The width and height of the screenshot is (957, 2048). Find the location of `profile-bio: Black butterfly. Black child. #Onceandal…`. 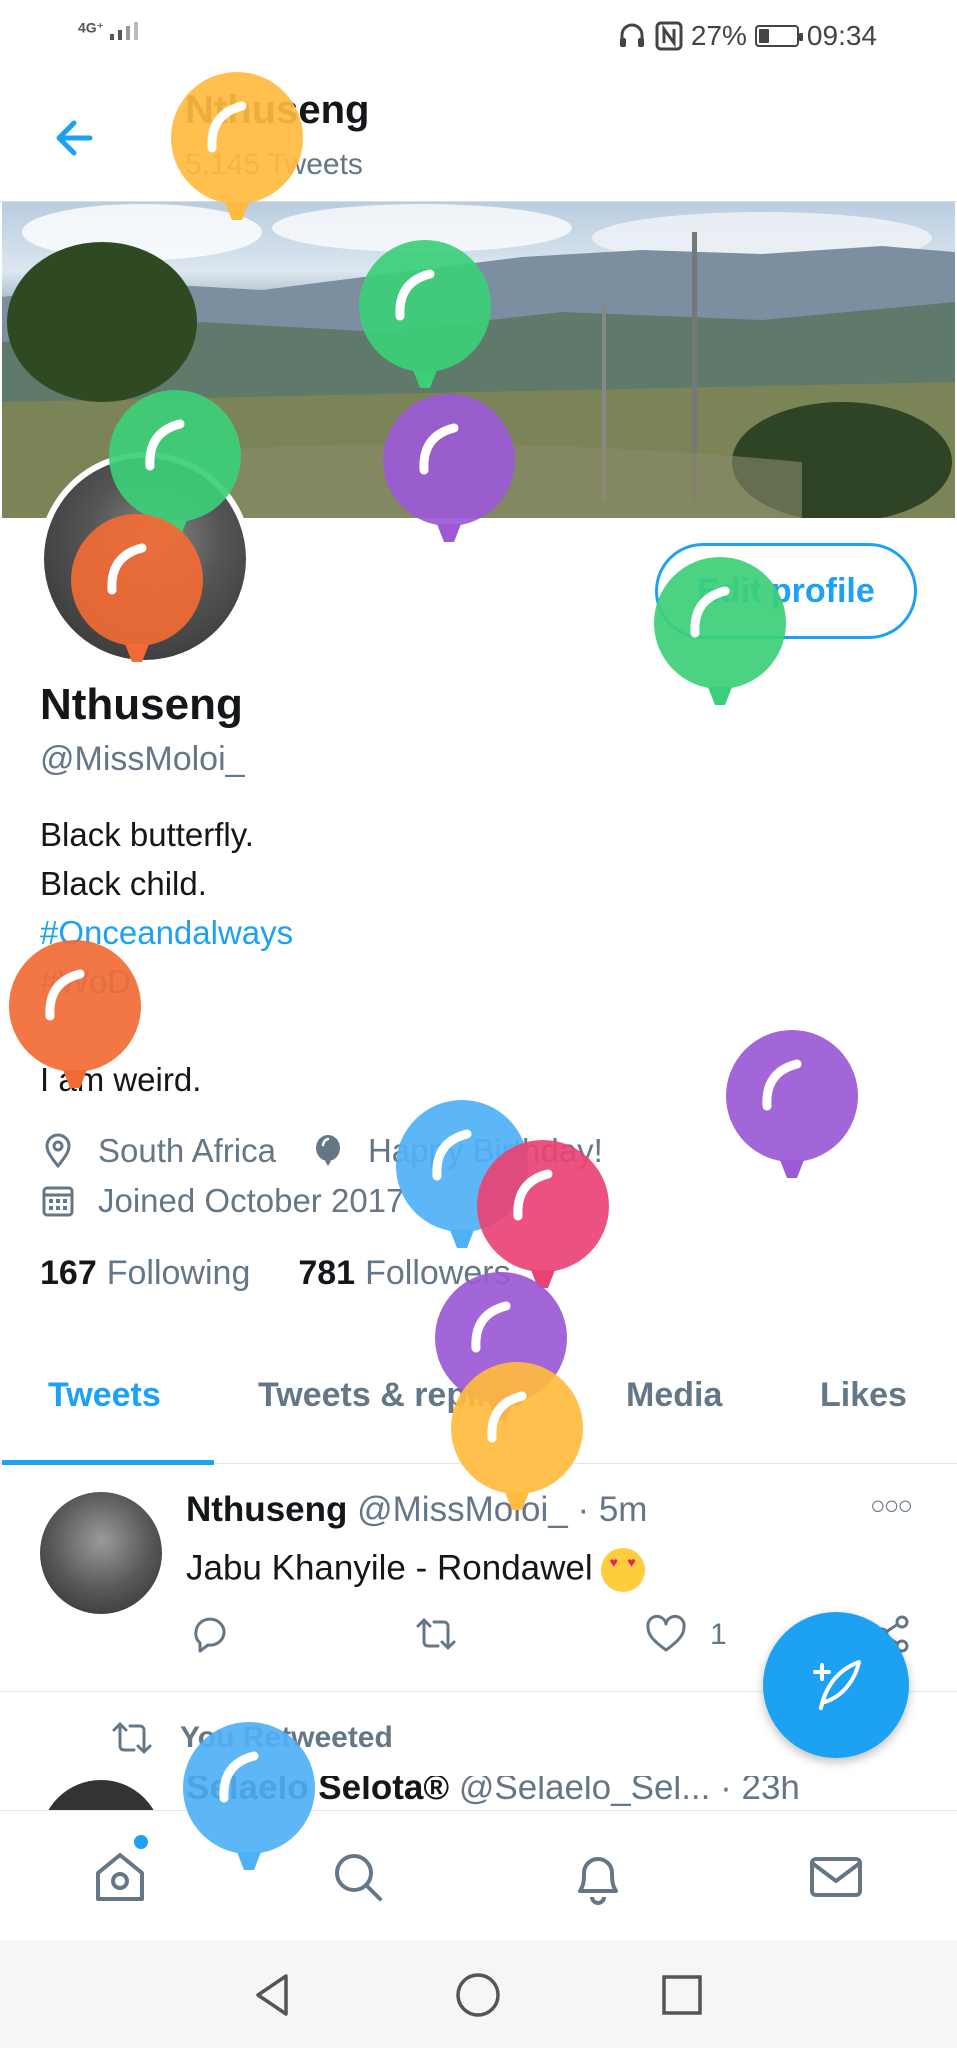

profile-bio: Black butterfly. Black child. #Onceandal… is located at coordinates (166, 957).